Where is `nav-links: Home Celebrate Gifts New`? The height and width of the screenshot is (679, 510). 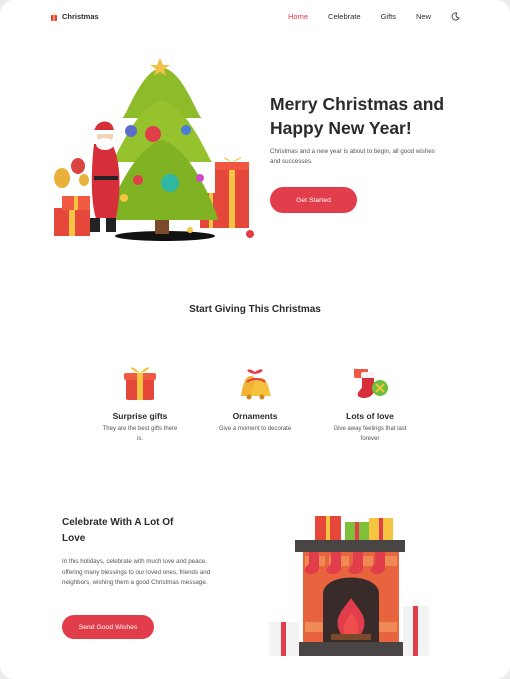
nav-links: Home Celebrate Gifts New is located at coordinates (374, 16).